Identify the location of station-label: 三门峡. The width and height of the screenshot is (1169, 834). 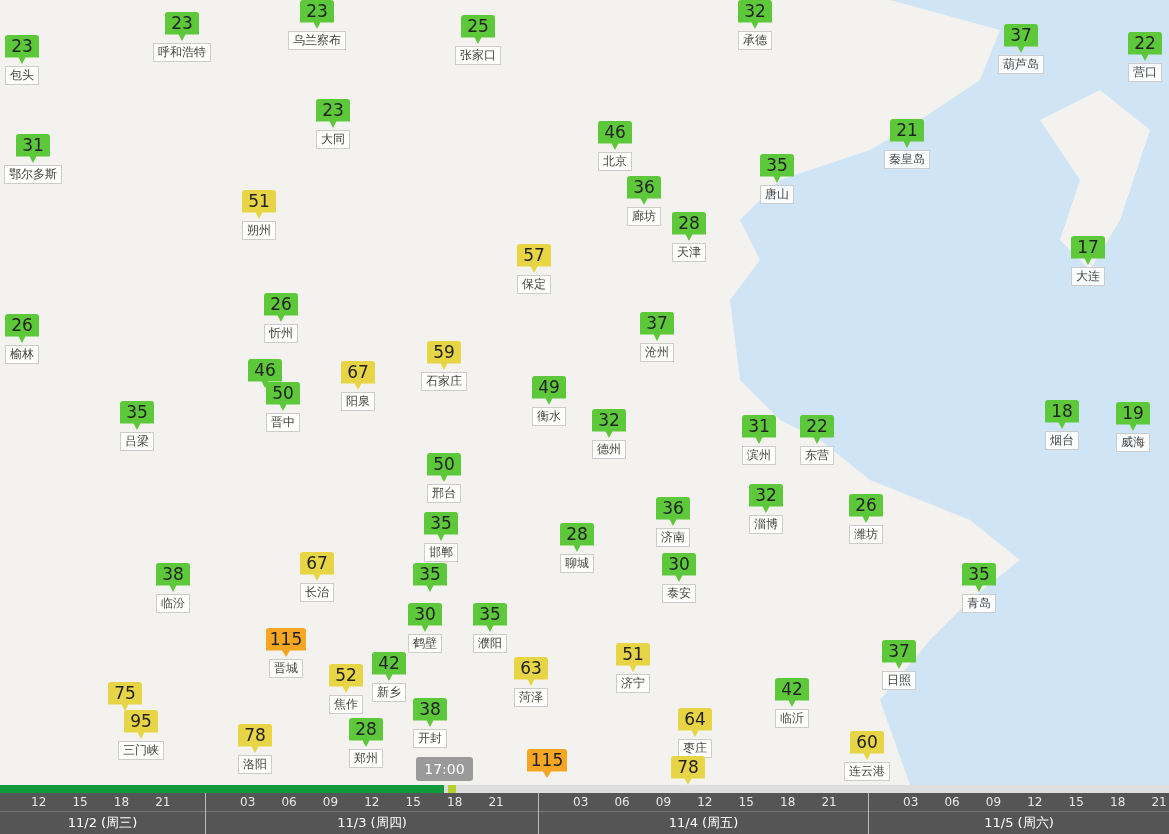
(141, 750).